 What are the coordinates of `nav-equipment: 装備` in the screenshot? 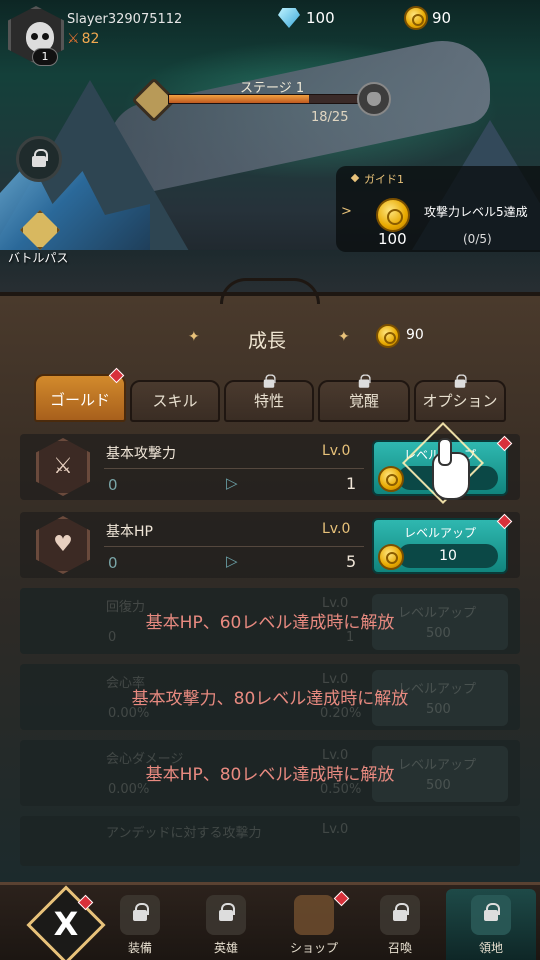 It's located at (140, 924).